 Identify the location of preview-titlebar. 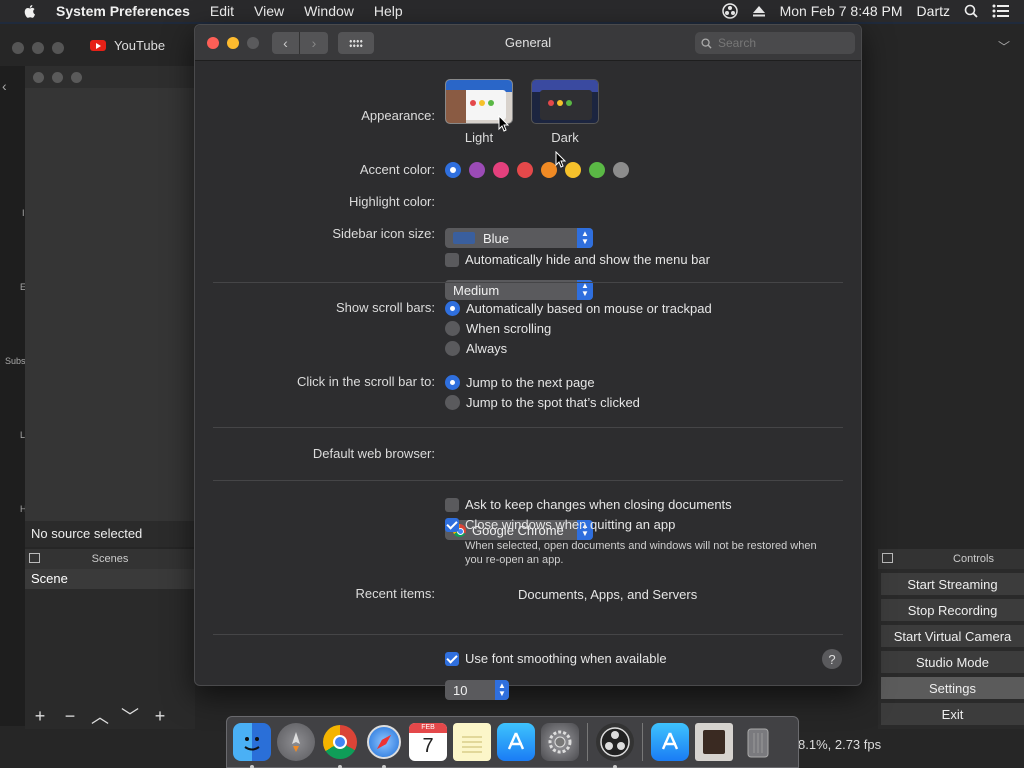
(110, 77).